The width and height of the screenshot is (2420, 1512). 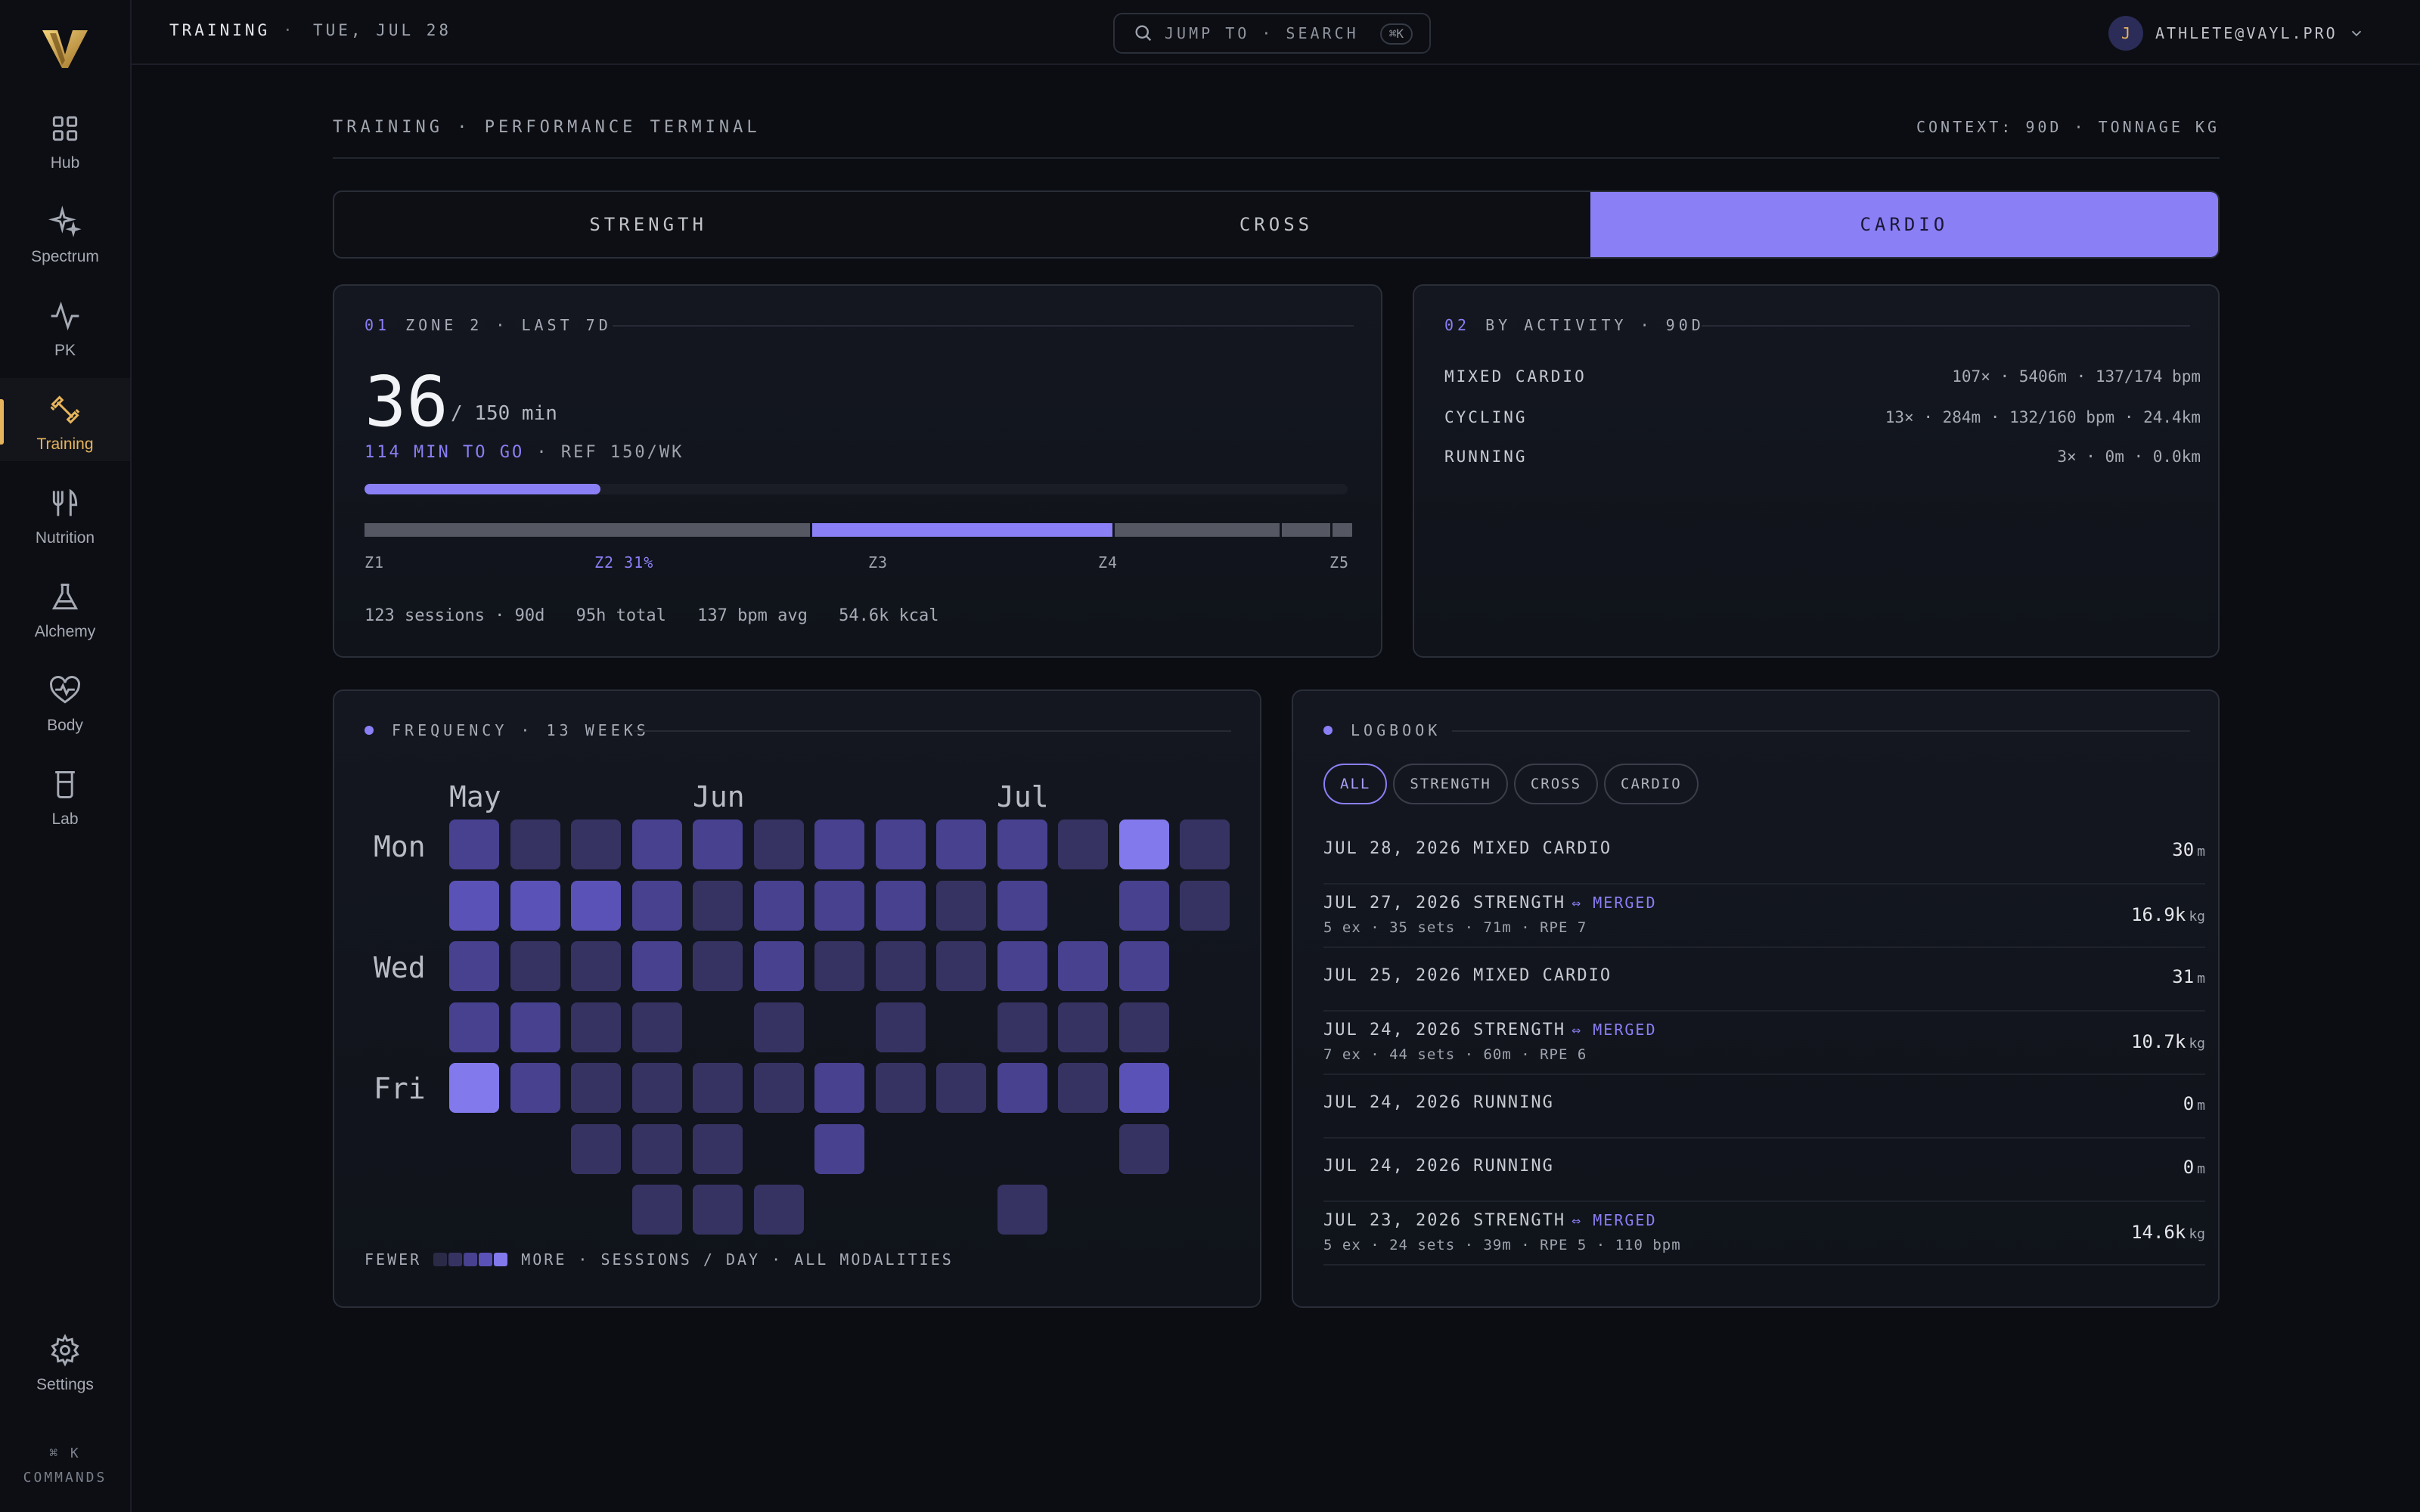 What do you see at coordinates (1823, 376) in the screenshot?
I see `activity-row: MIXED CARDIO 107× · 5406m · 137/174 bpm` at bounding box center [1823, 376].